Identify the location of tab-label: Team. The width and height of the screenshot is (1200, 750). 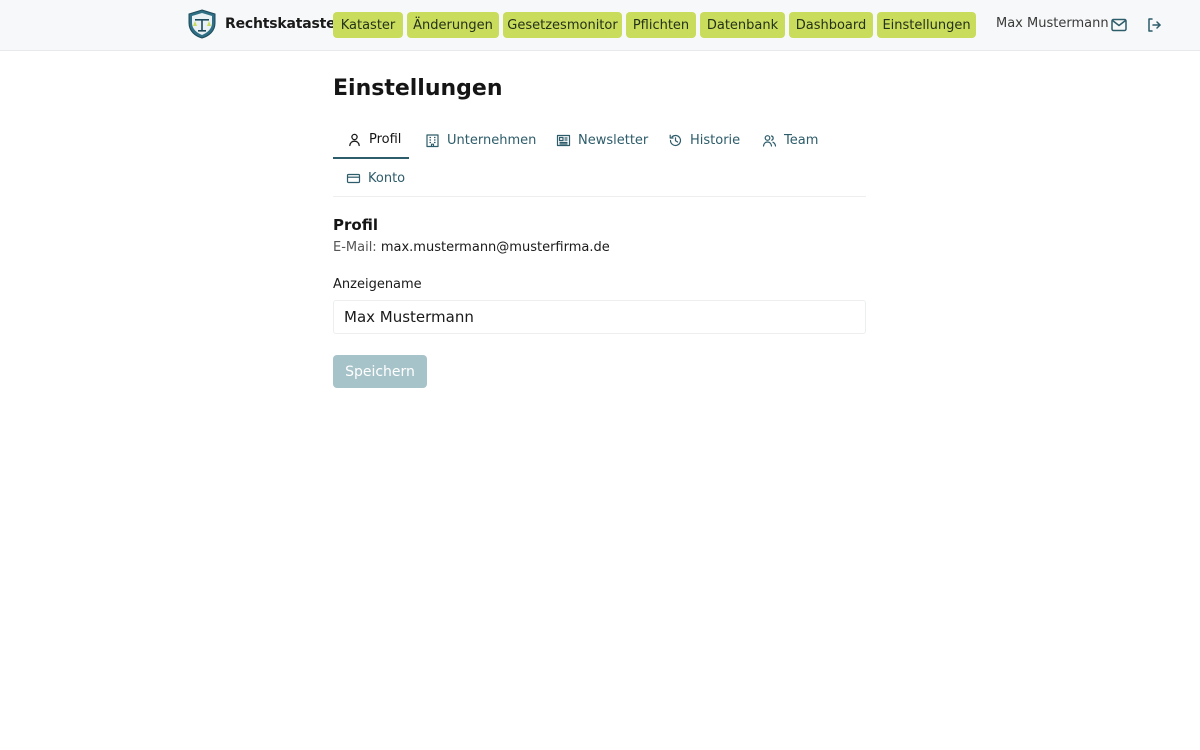
(801, 140).